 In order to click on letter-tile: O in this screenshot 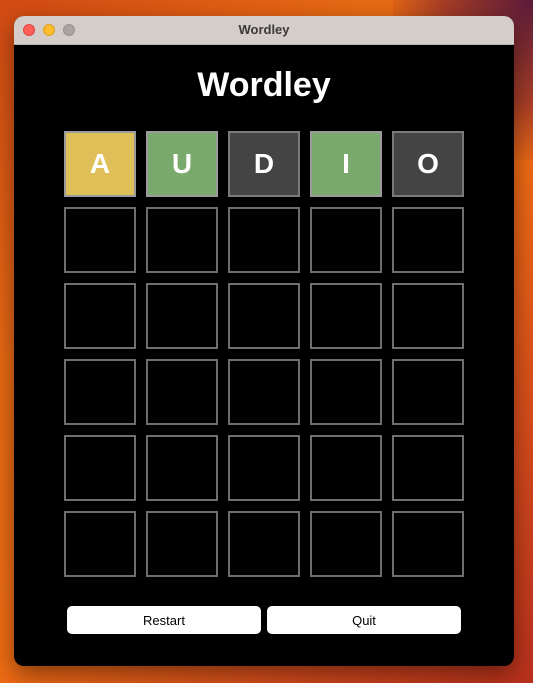, I will do `click(428, 164)`.